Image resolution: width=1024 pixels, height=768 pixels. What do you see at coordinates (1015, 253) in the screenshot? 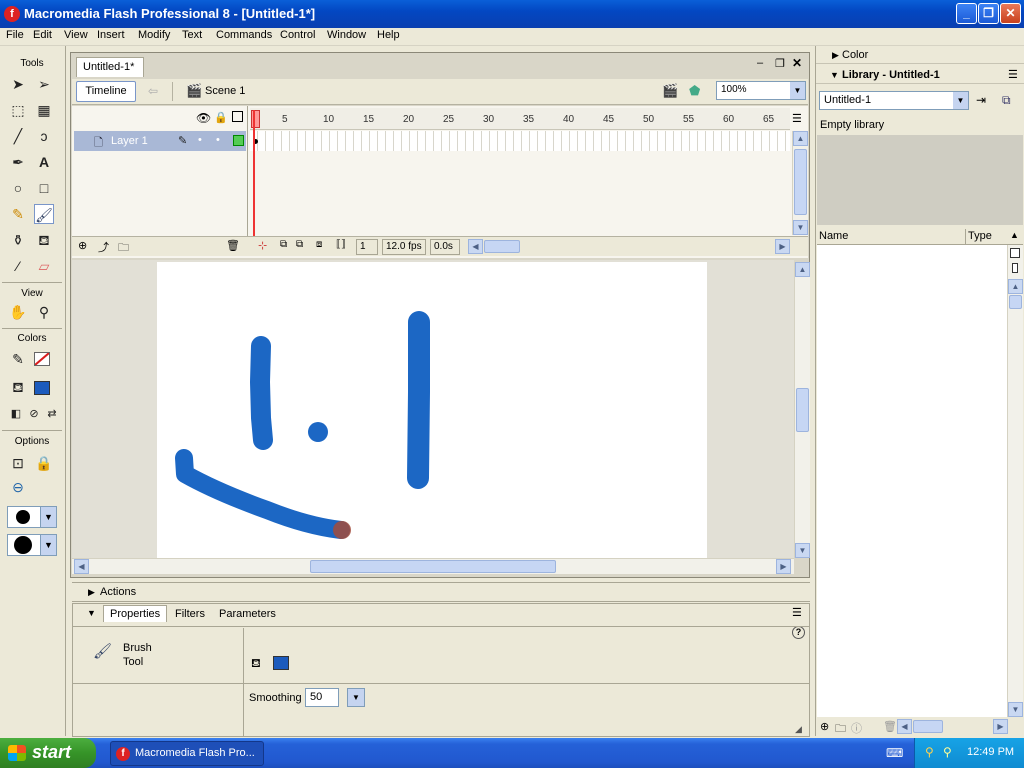
I see `wide-view-icon` at bounding box center [1015, 253].